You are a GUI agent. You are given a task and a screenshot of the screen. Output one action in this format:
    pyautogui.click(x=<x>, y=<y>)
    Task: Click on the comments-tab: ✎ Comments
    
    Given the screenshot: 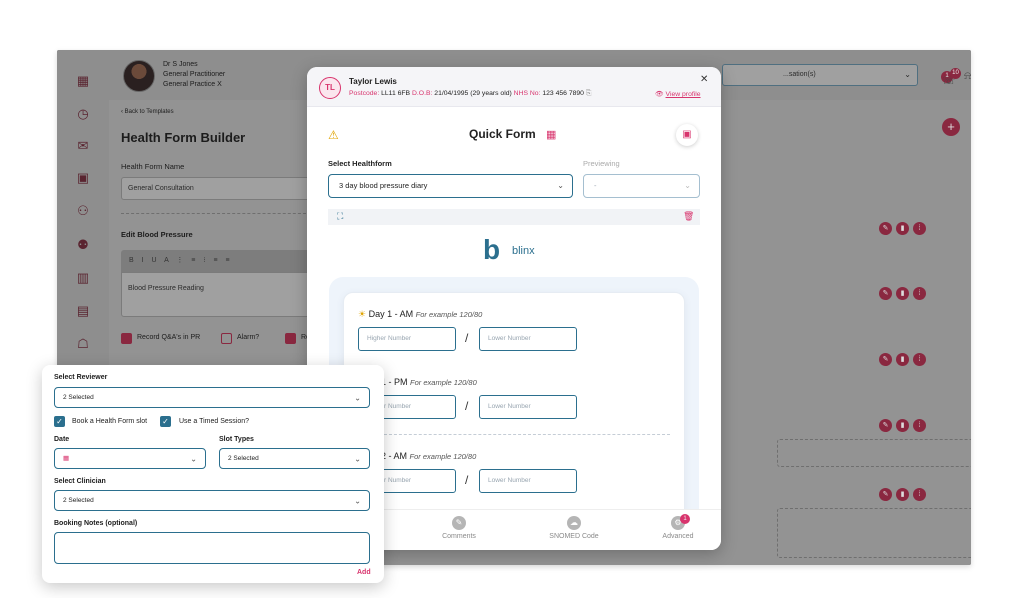 What is the action you would take?
    pyautogui.click(x=459, y=528)
    